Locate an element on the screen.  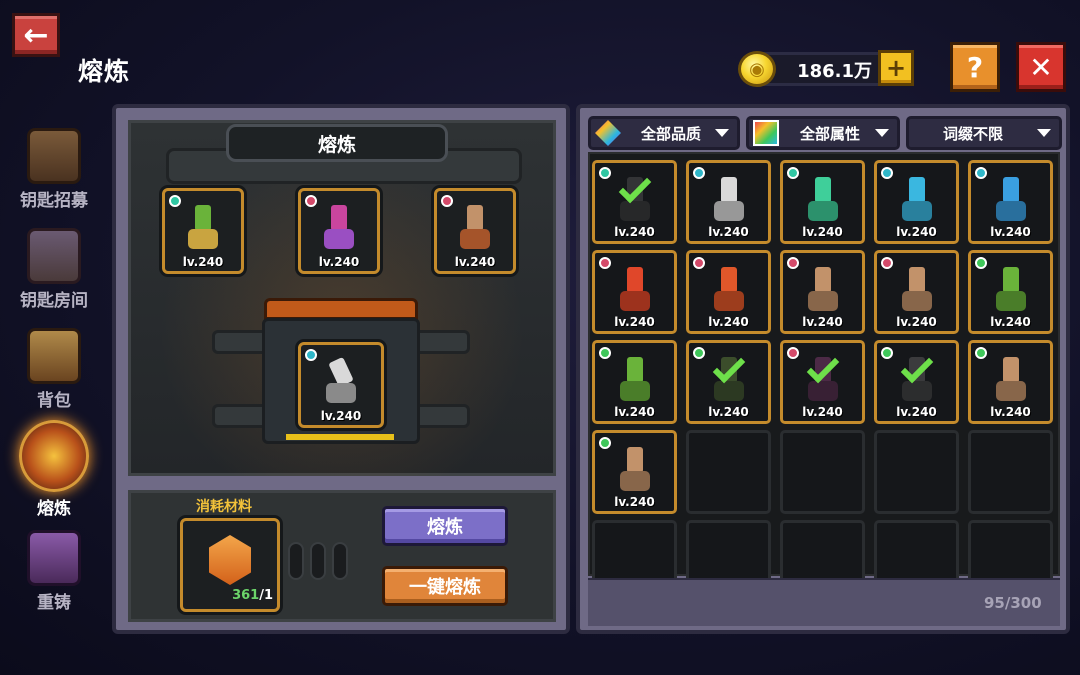
back-button: ← is located at coordinates (36, 35).